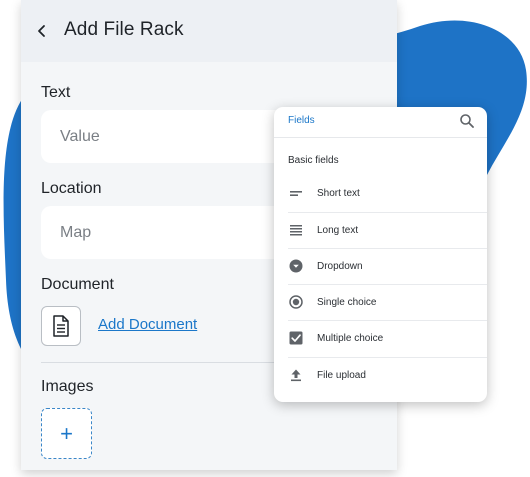 The width and height of the screenshot is (530, 477). Describe the element at coordinates (380, 122) in the screenshot. I see `fields-panel-header: Fields` at that location.